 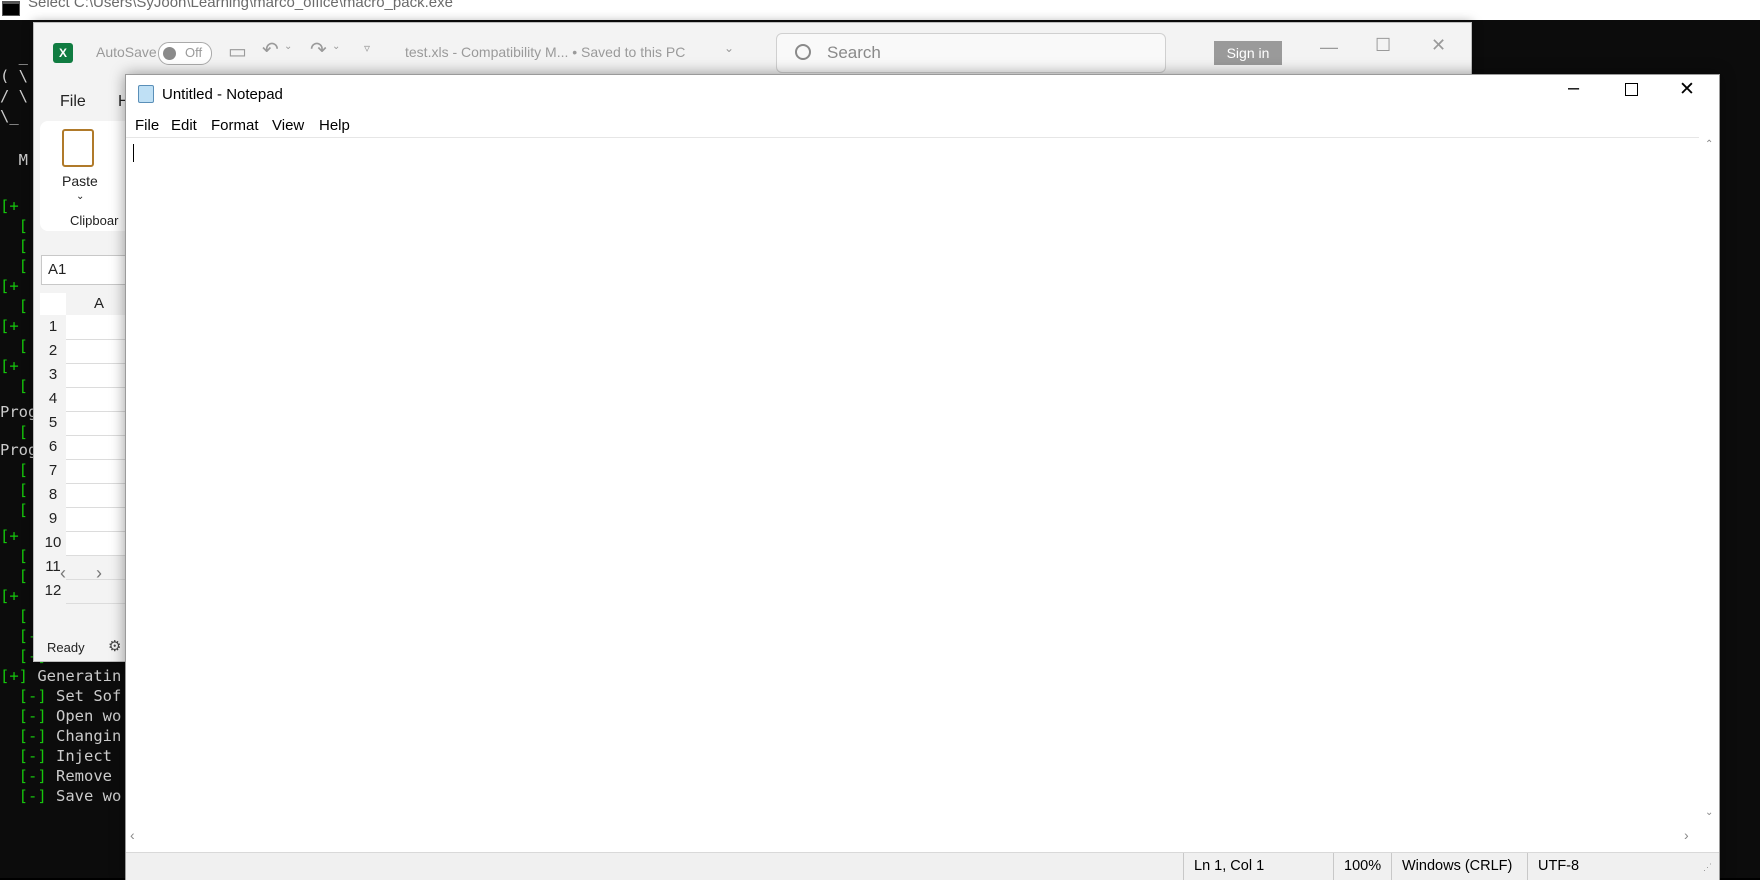 What do you see at coordinates (99, 573) in the screenshot?
I see `sheet-scroll-right-icon: ›` at bounding box center [99, 573].